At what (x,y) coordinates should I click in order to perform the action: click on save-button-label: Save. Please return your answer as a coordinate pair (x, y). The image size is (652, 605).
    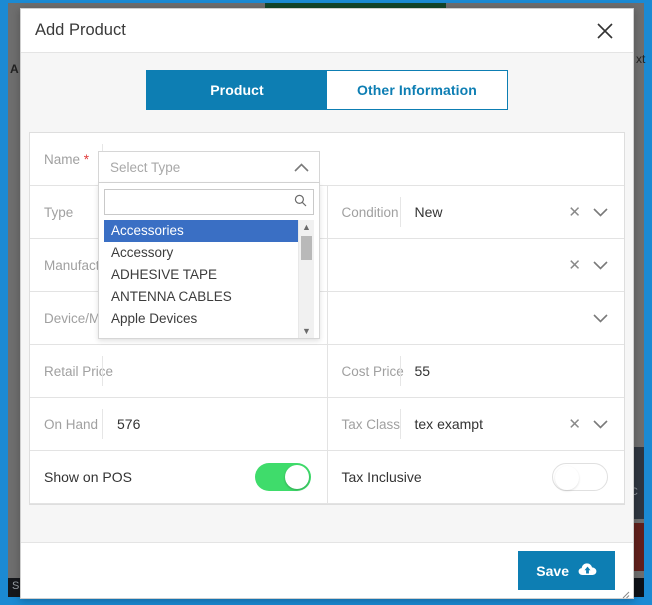
    Looking at the image, I should click on (552, 570).